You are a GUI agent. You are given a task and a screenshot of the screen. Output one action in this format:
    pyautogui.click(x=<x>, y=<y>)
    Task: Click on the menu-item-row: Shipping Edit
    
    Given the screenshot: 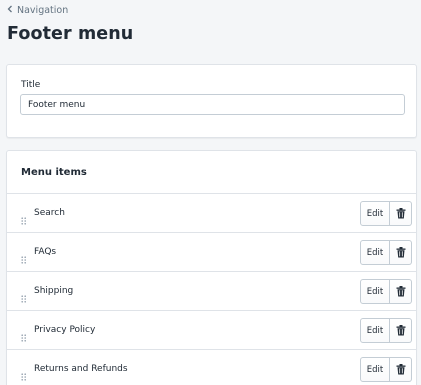 What is the action you would take?
    pyautogui.click(x=211, y=291)
    